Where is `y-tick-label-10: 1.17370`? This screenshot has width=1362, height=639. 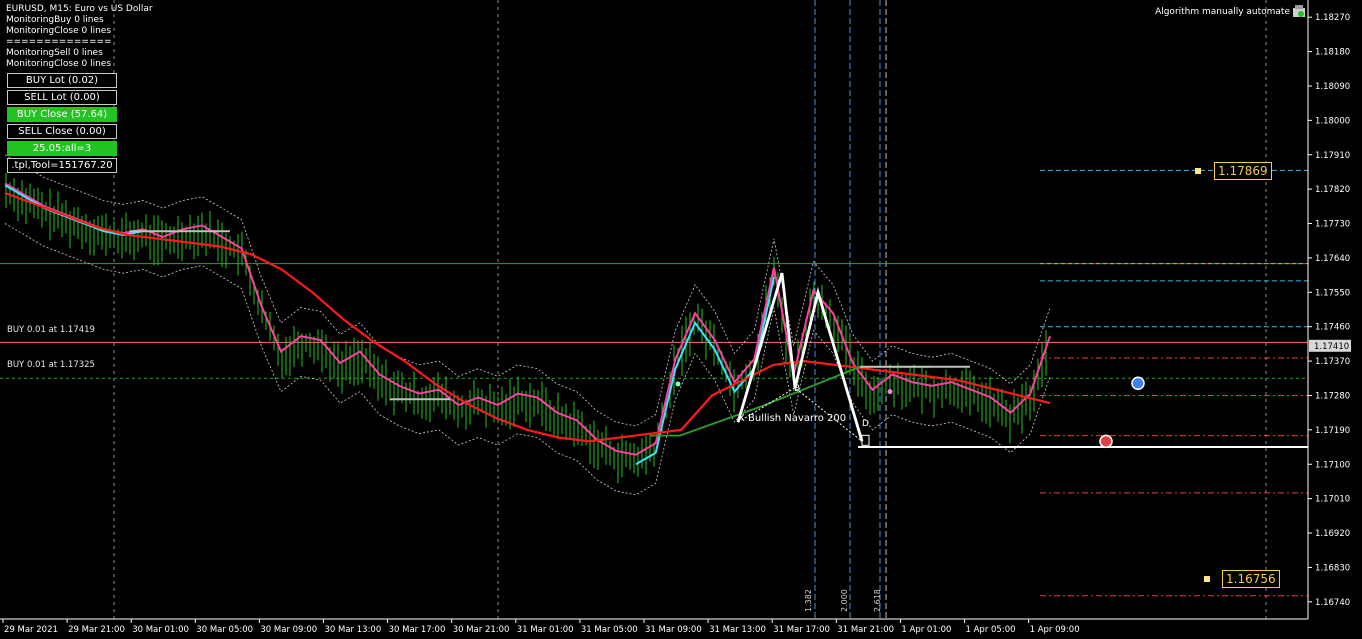
y-tick-label-10: 1.17370 is located at coordinates (1332, 362).